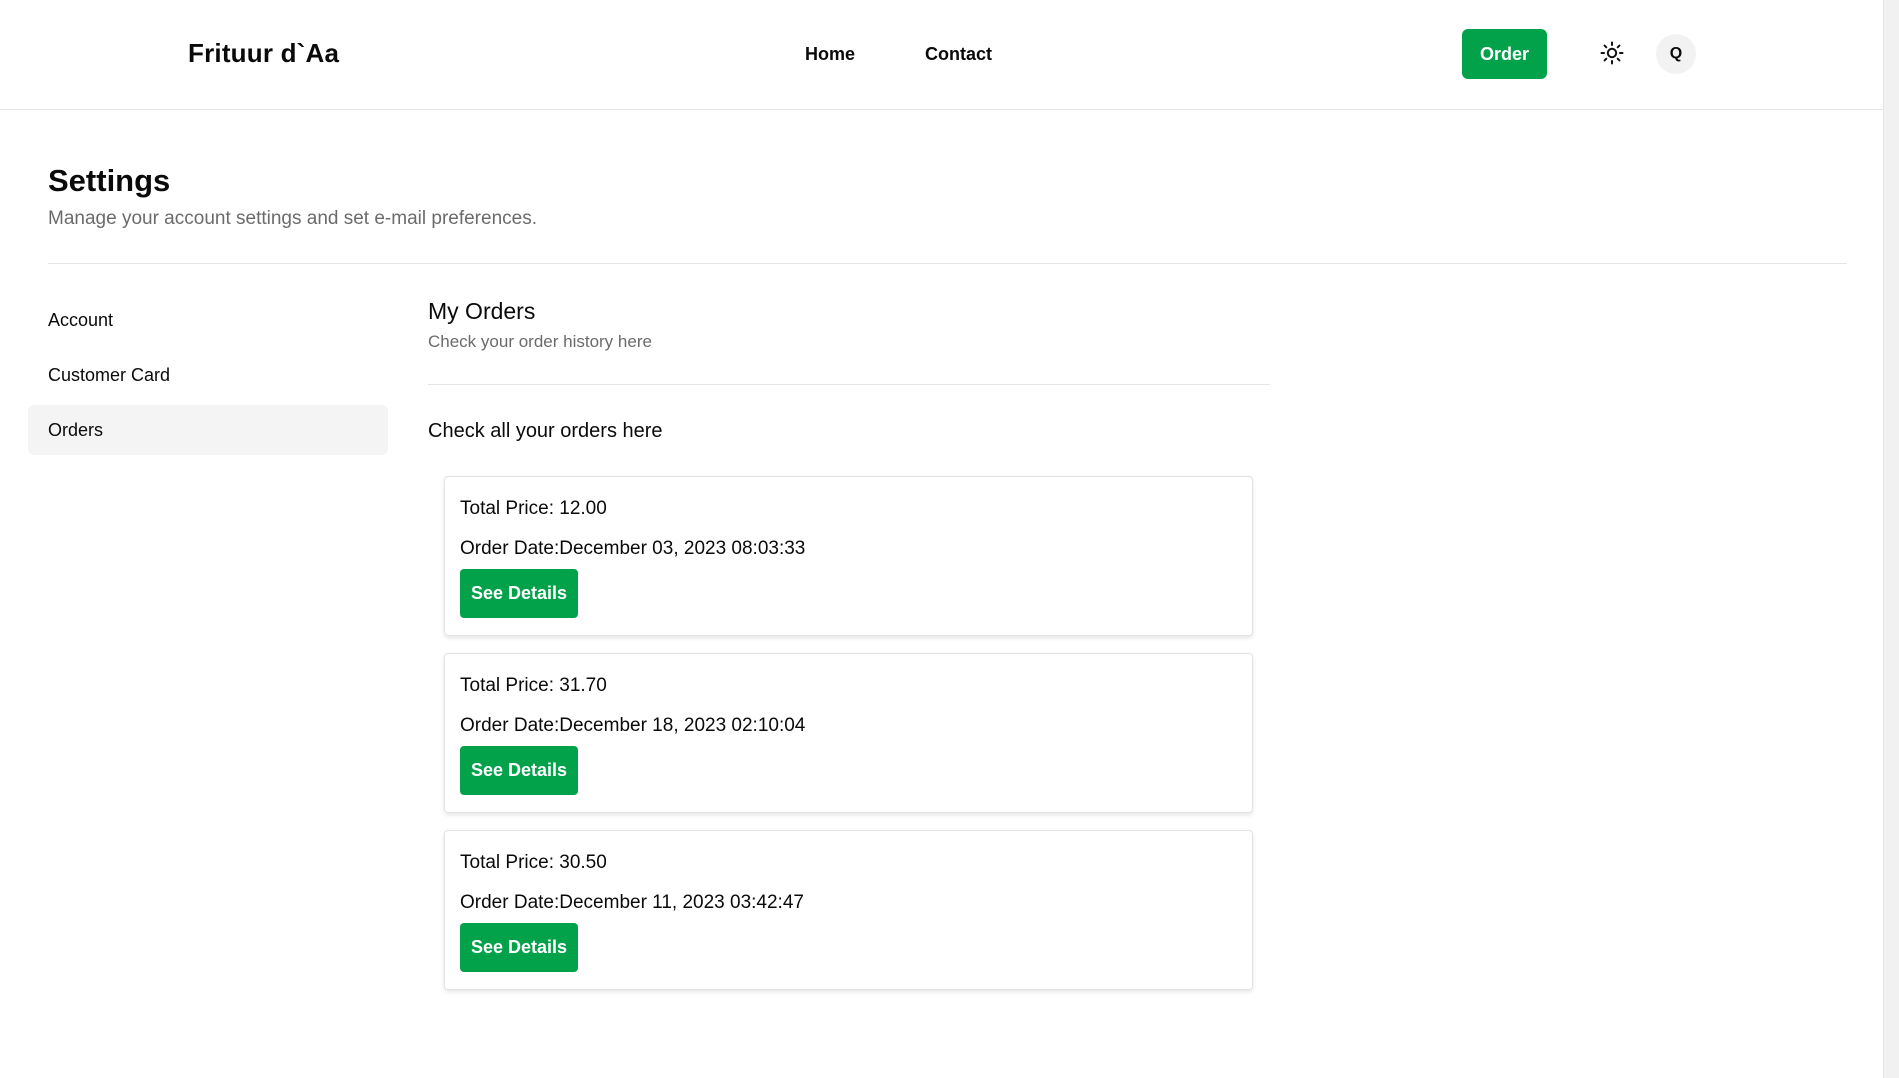 The height and width of the screenshot is (1078, 1899). I want to click on sidebar-item-account: Account, so click(208, 320).